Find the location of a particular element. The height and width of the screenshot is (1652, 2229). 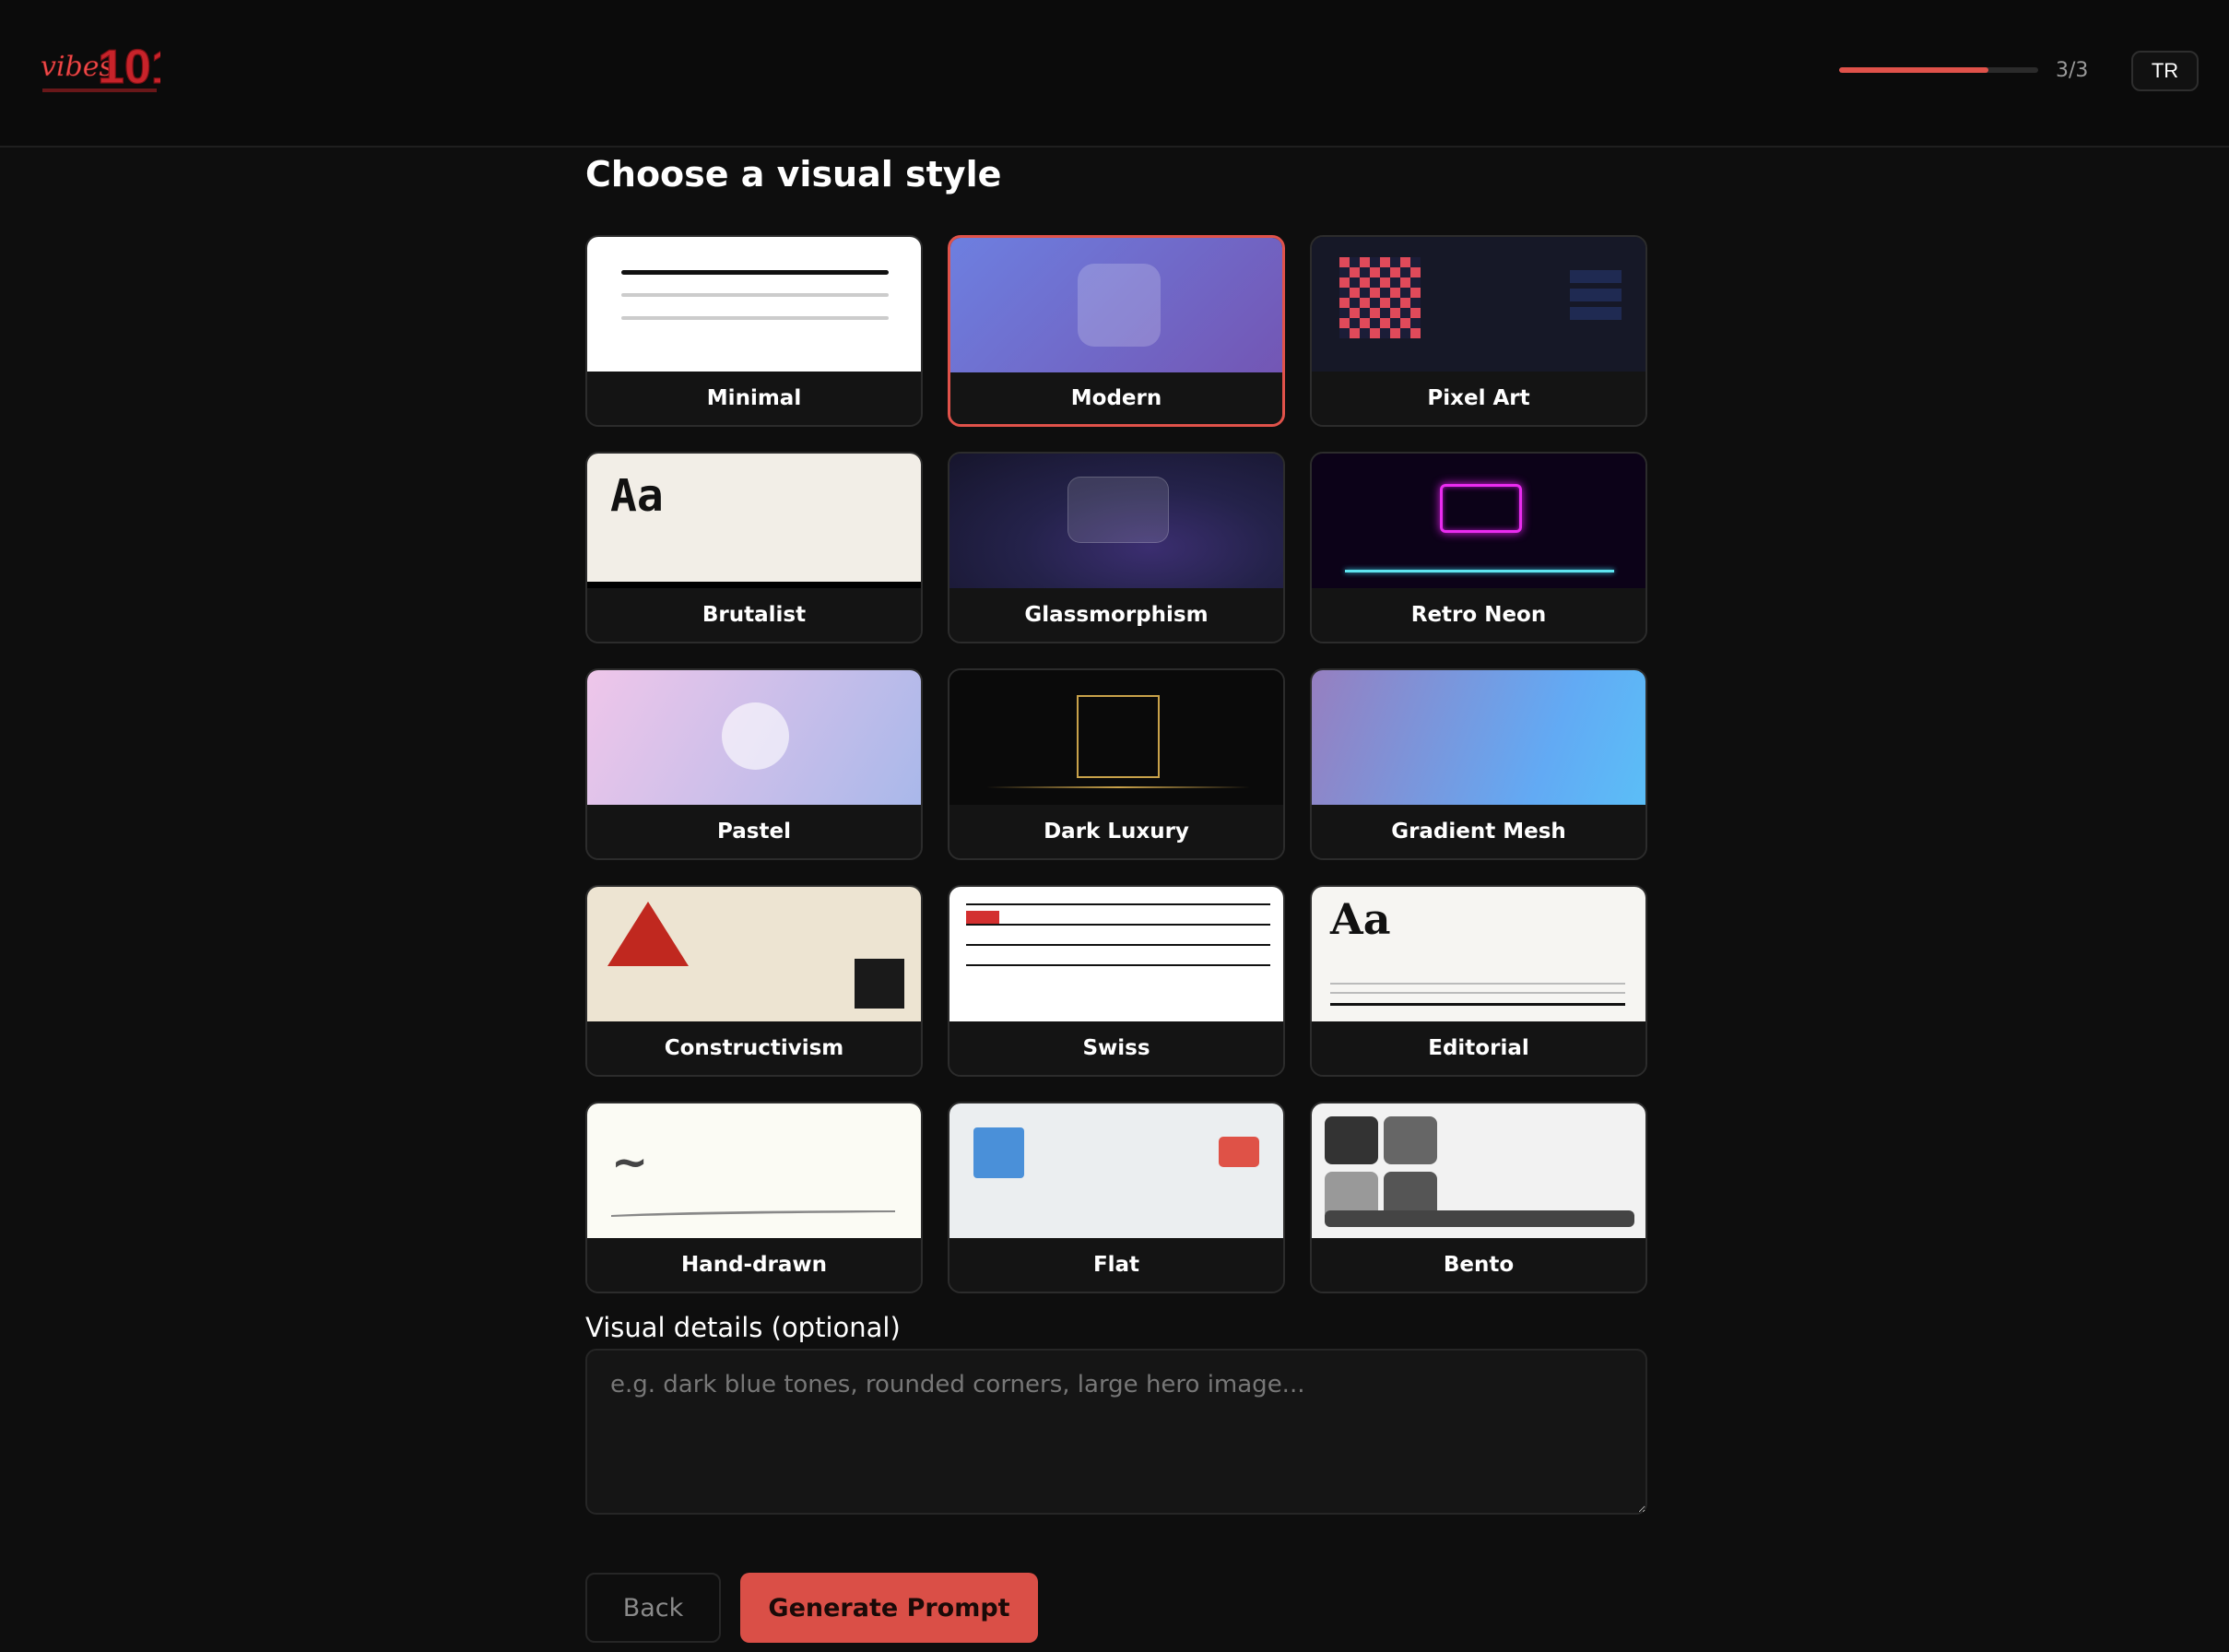

page-title: Choose a visual style is located at coordinates (793, 174).